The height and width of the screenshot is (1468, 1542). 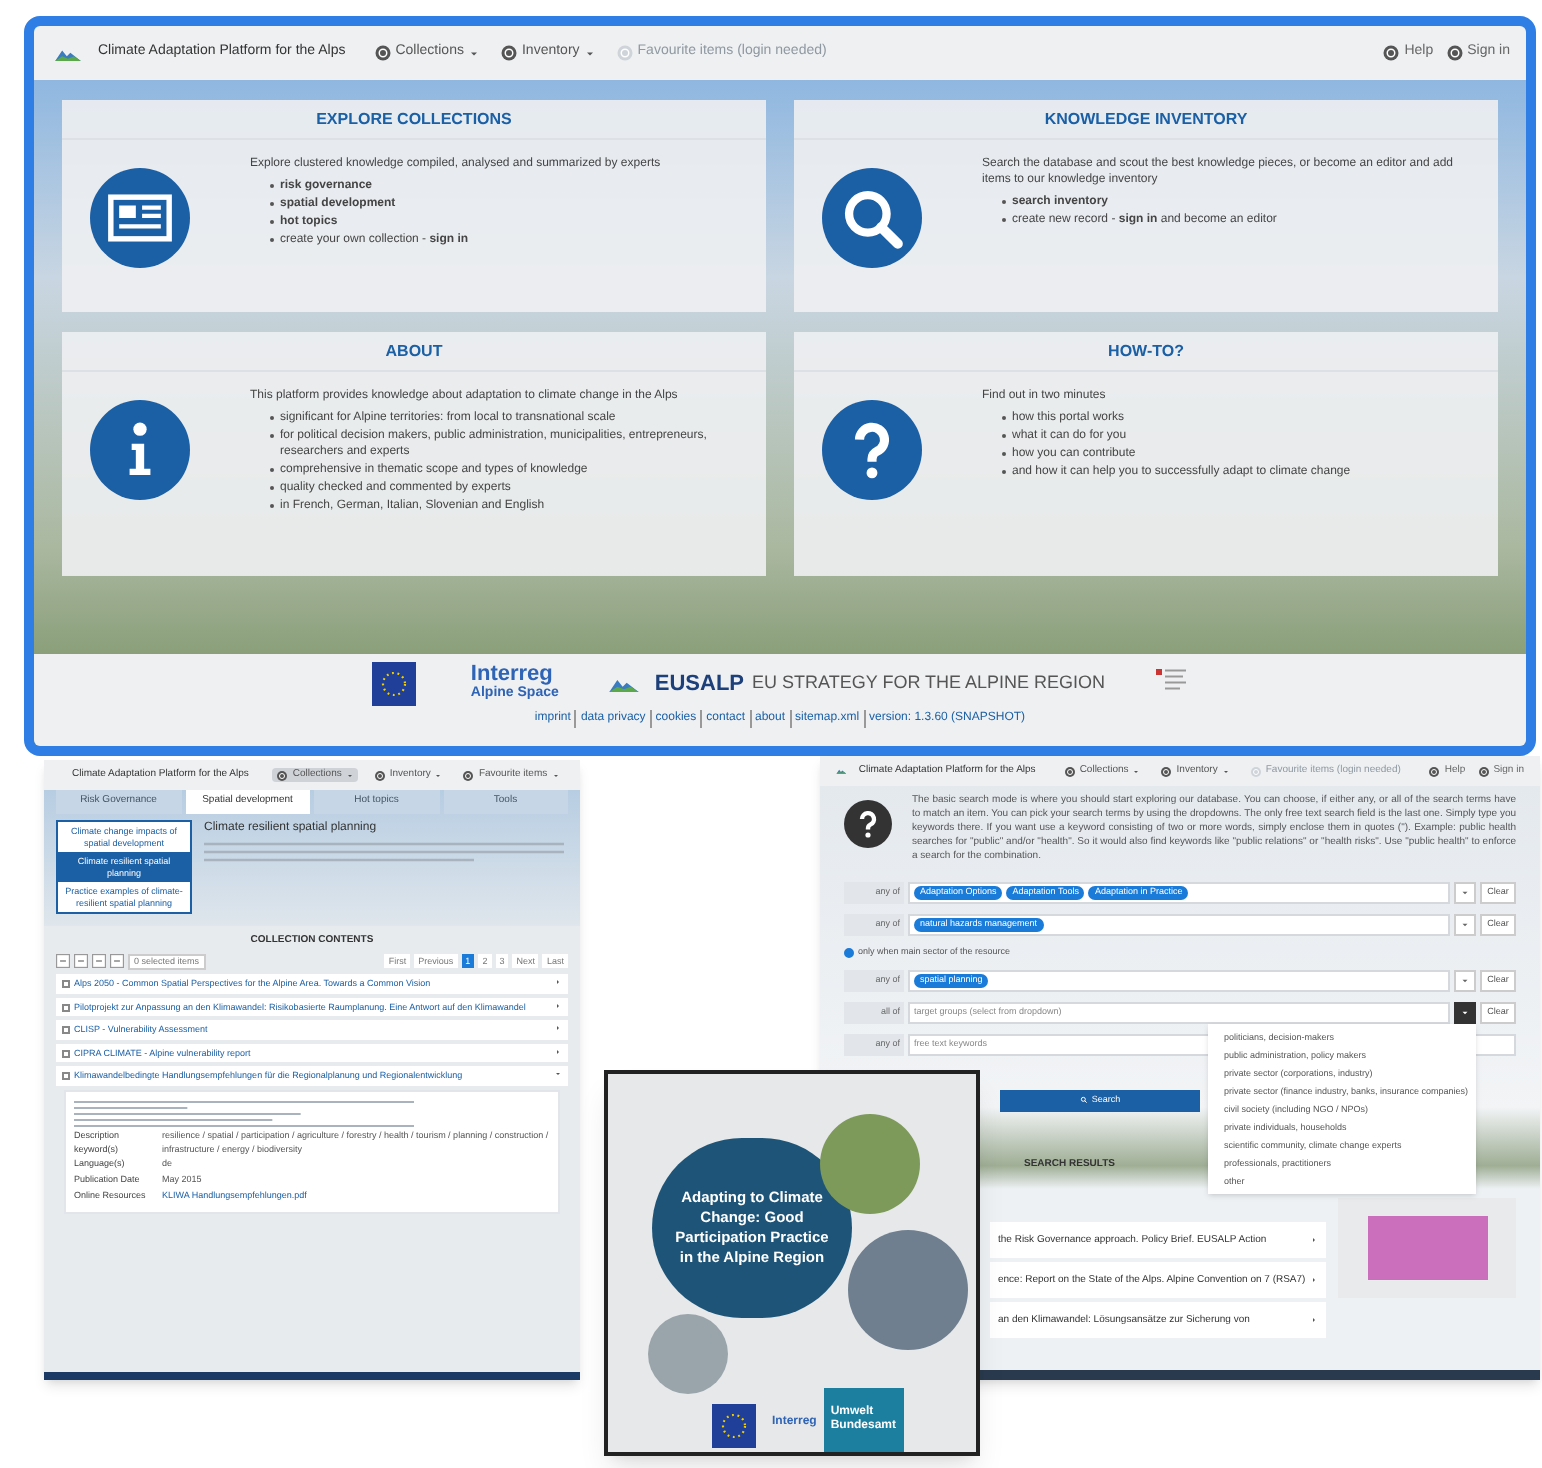 I want to click on eusalp-subtitle: EU STRATEGY FOR THE ALPINE REGION, so click(x=929, y=683).